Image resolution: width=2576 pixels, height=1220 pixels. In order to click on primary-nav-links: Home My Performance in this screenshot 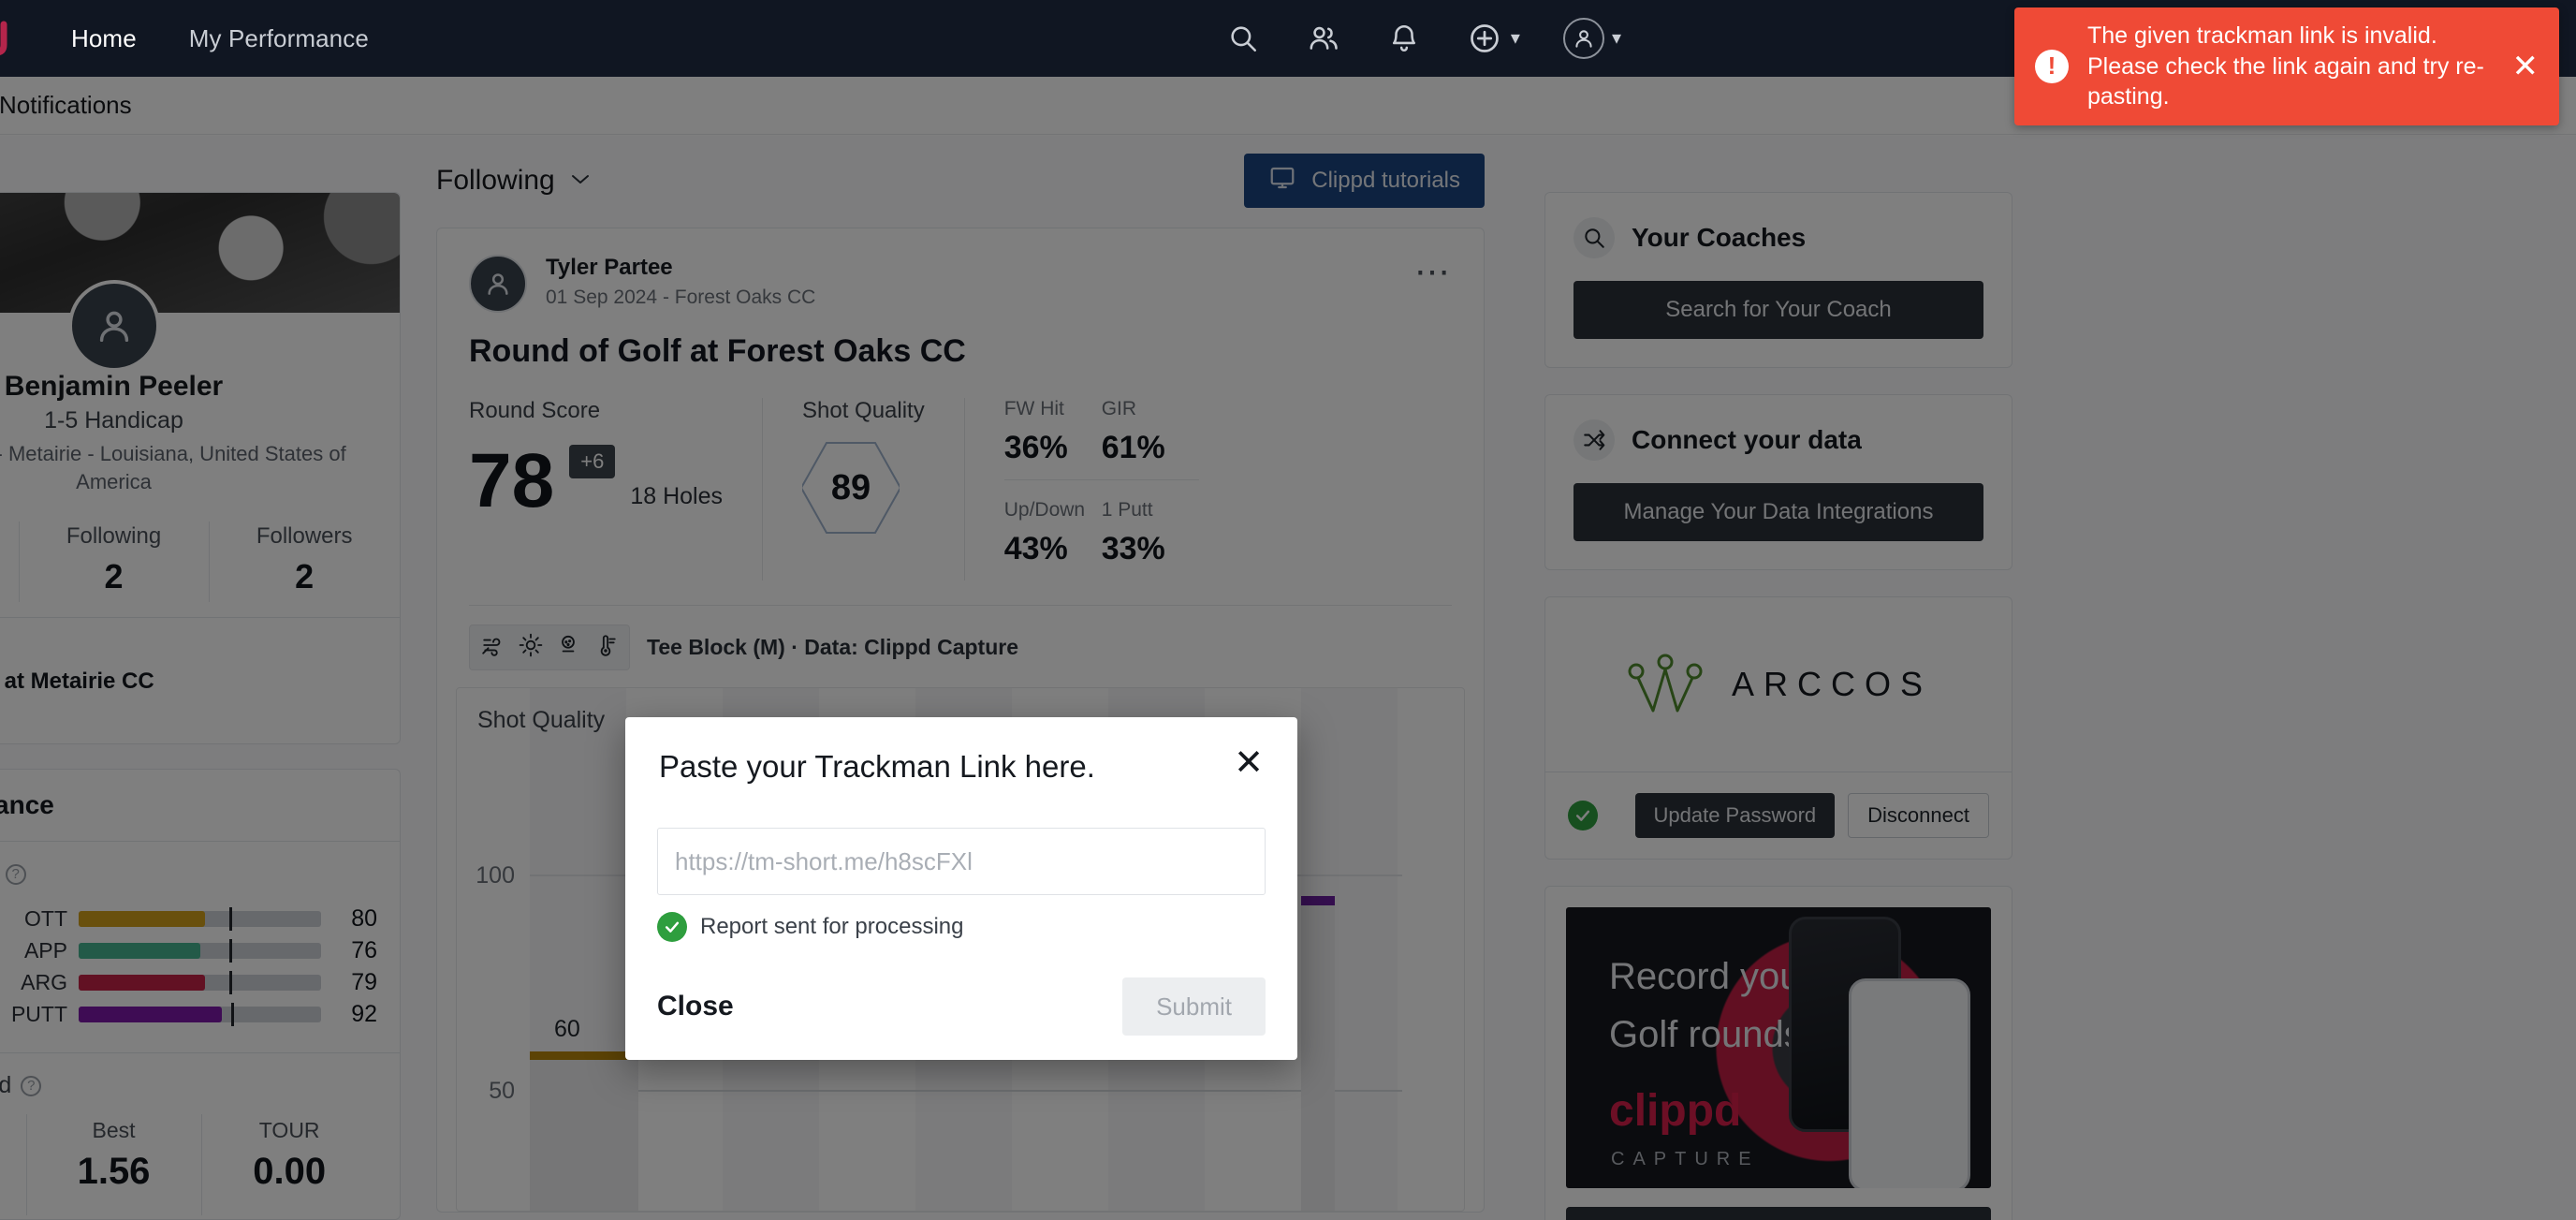, I will do `click(220, 38)`.